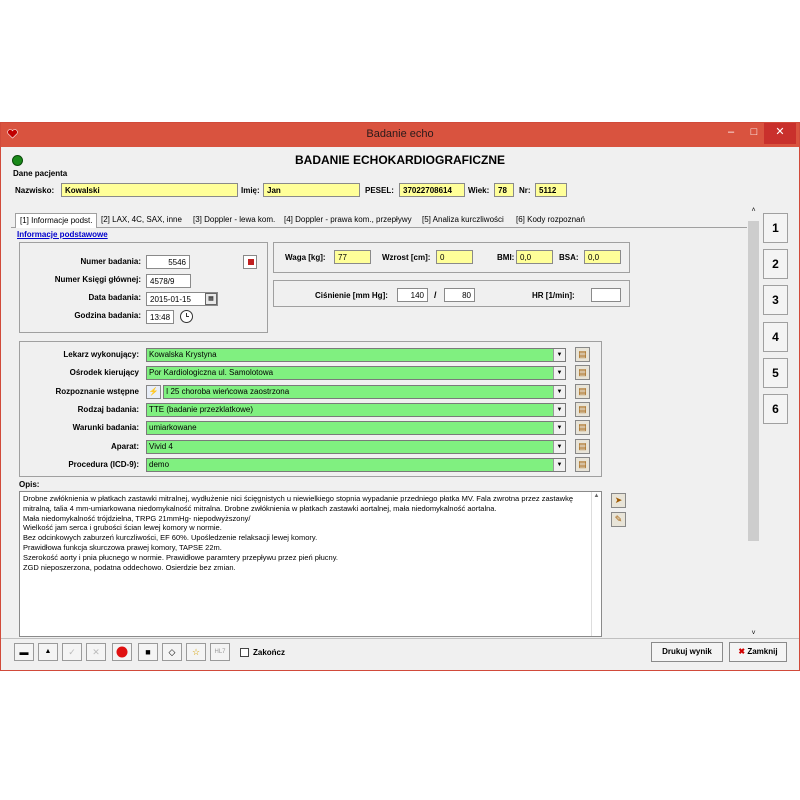 This screenshot has height=800, width=800. I want to click on age-field: 78, so click(504, 190).